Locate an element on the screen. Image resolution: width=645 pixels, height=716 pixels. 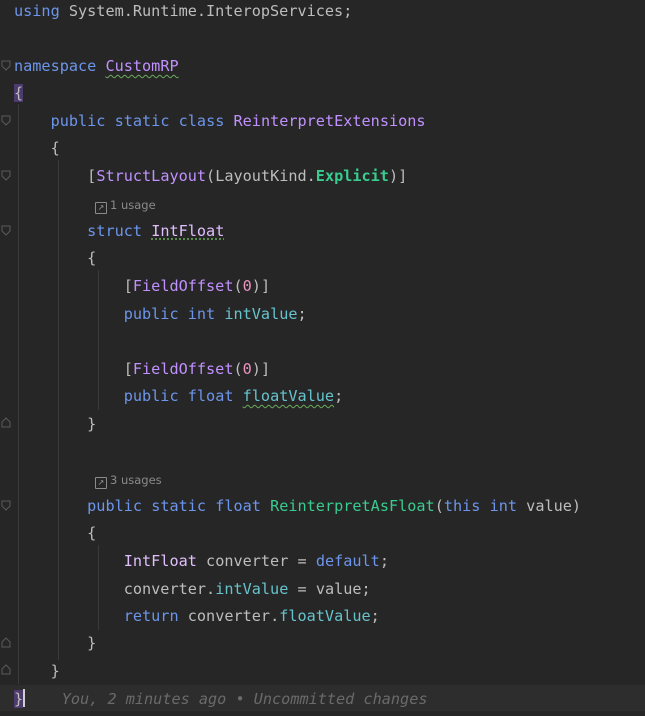
code-line: IntFloat converter = default; is located at coordinates (329, 561).